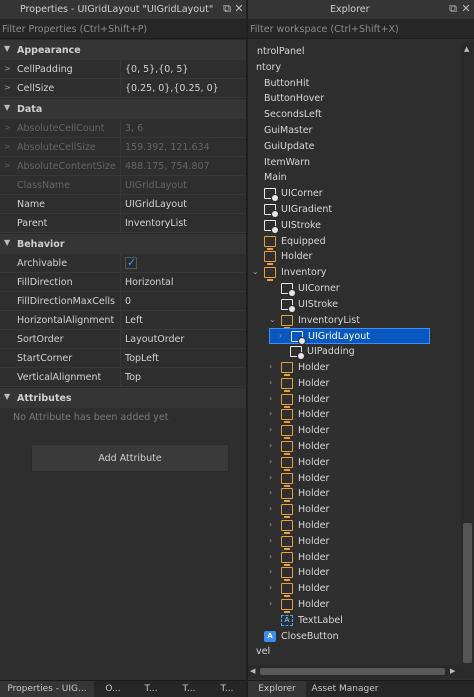  What do you see at coordinates (128, 301) in the screenshot?
I see `property-value: 0` at bounding box center [128, 301].